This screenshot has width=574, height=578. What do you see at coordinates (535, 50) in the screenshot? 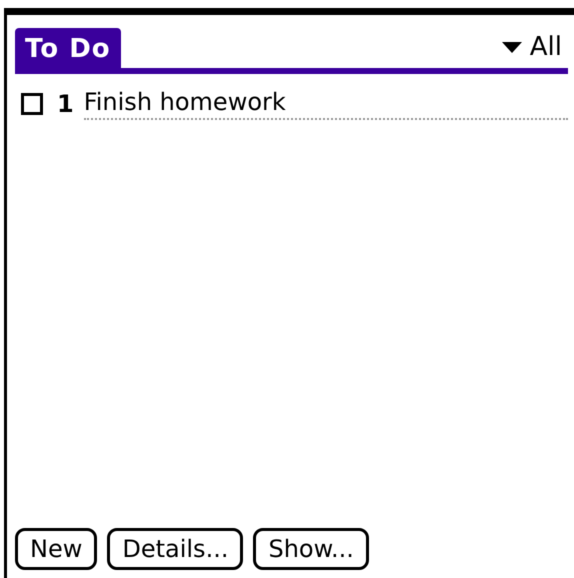
I see `category-dropdown: All` at bounding box center [535, 50].